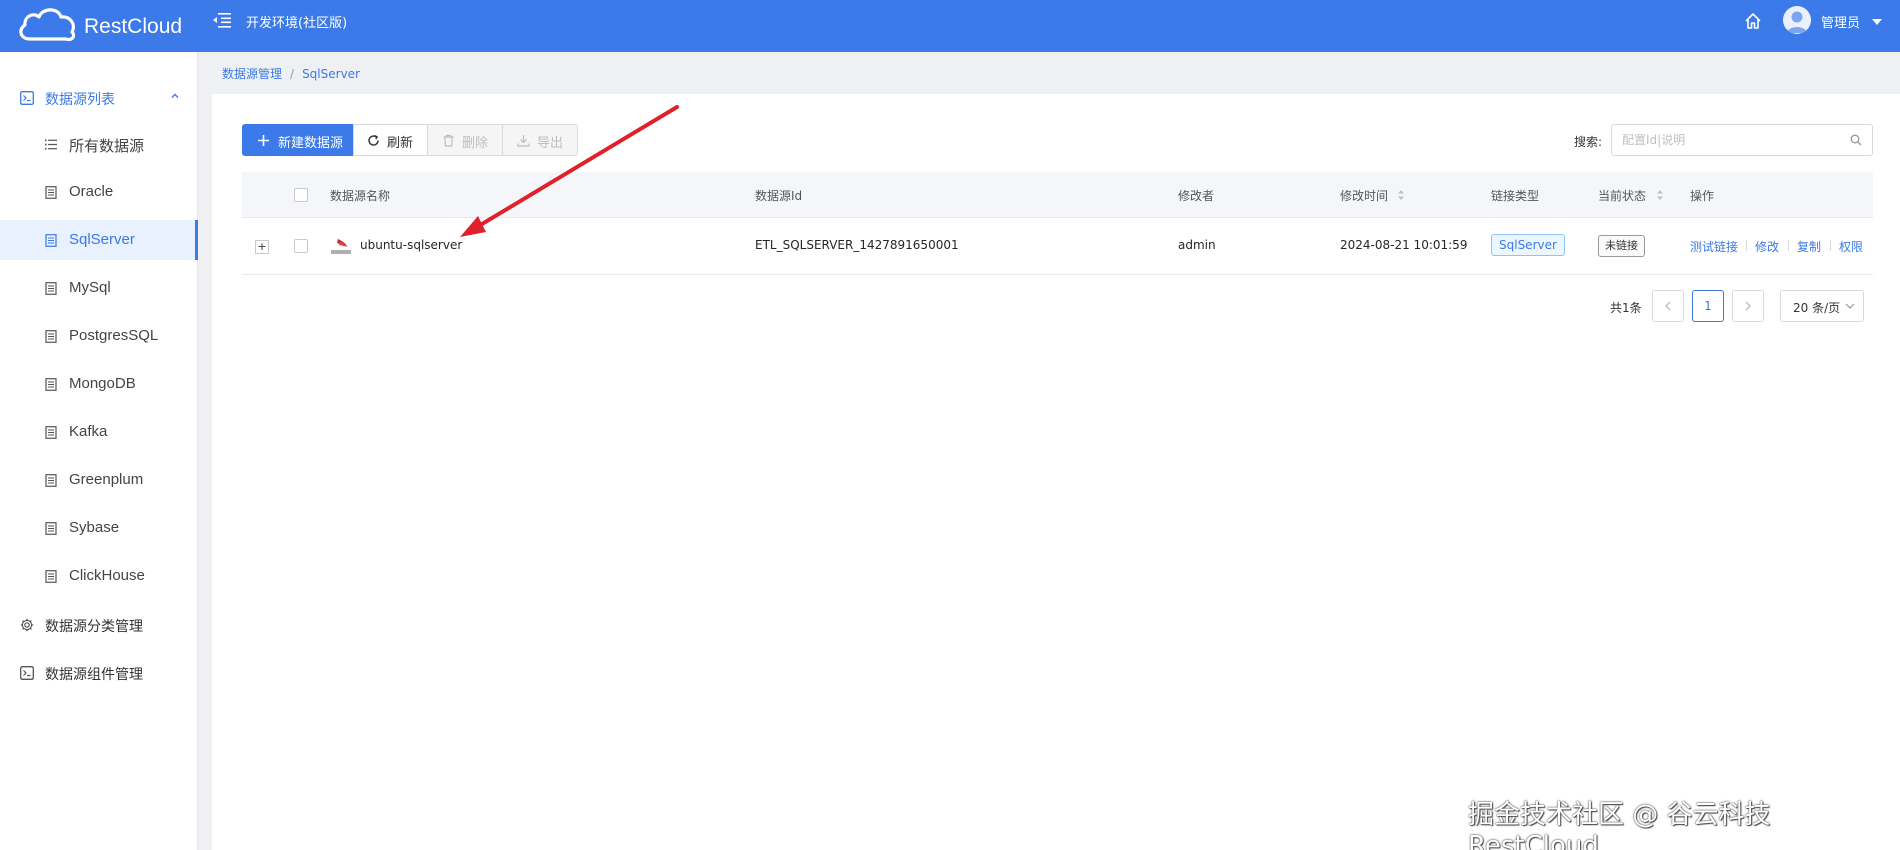 This screenshot has height=850, width=1900. I want to click on delete-button: 删除, so click(465, 140).